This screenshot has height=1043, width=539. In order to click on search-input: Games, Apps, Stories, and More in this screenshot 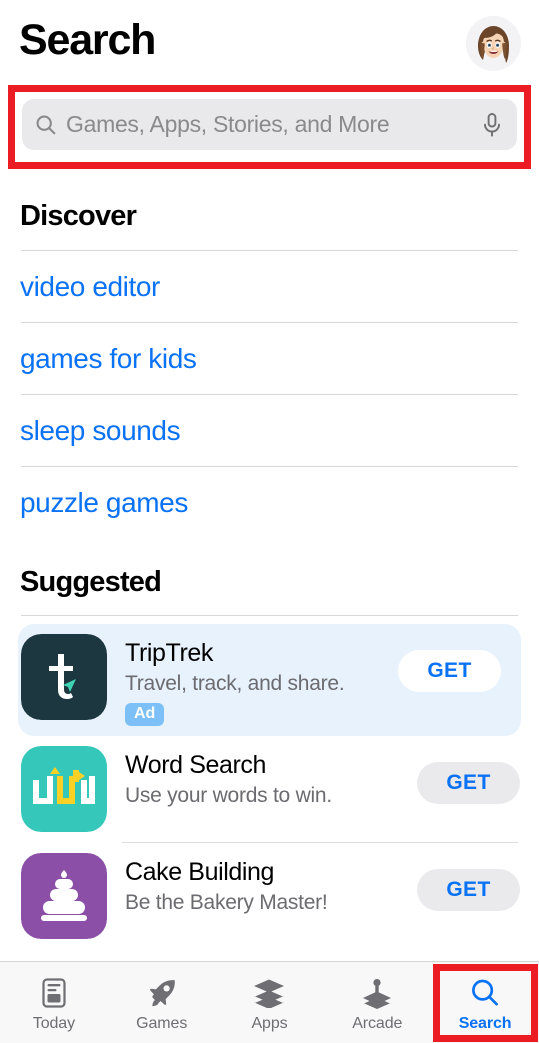, I will do `click(269, 124)`.